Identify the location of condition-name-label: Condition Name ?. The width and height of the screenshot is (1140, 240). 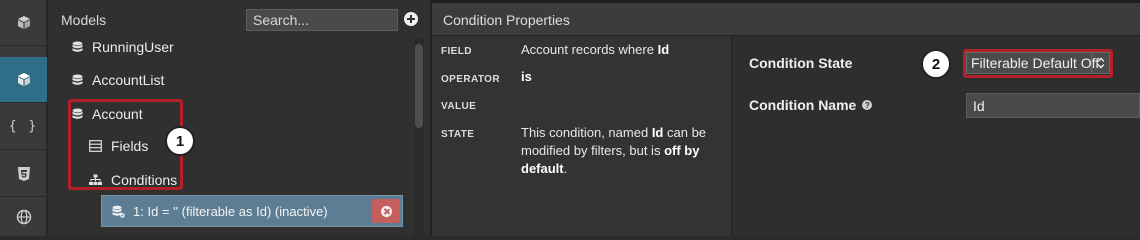
(811, 105).